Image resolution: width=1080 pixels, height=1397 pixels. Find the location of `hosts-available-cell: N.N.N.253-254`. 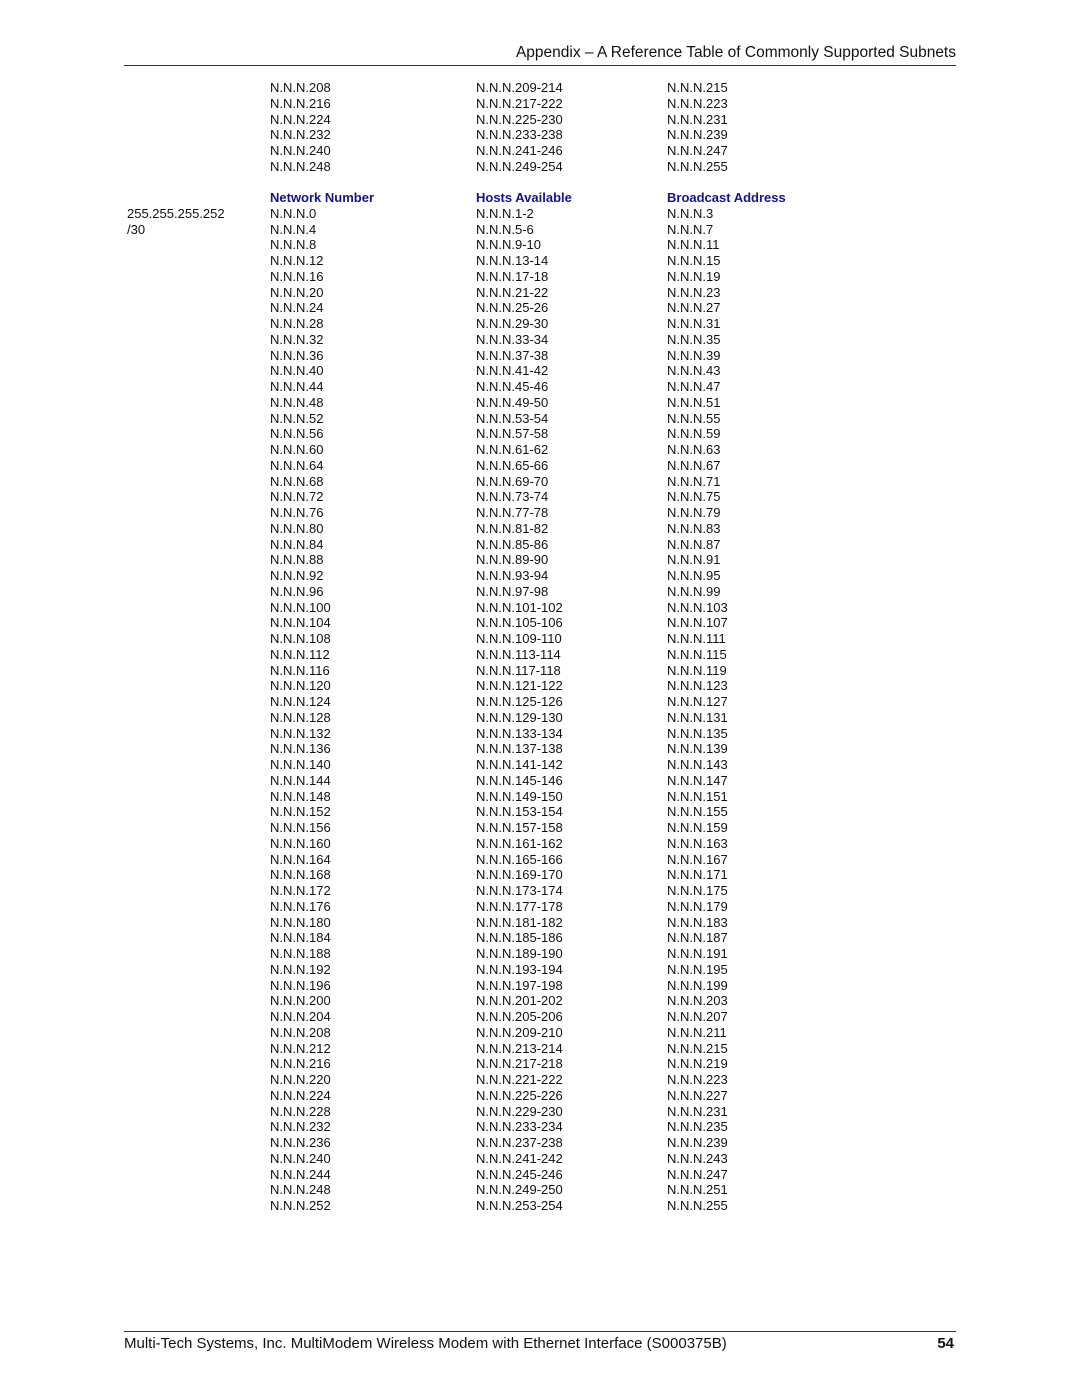

hosts-available-cell: N.N.N.253-254 is located at coordinates (519, 1205).